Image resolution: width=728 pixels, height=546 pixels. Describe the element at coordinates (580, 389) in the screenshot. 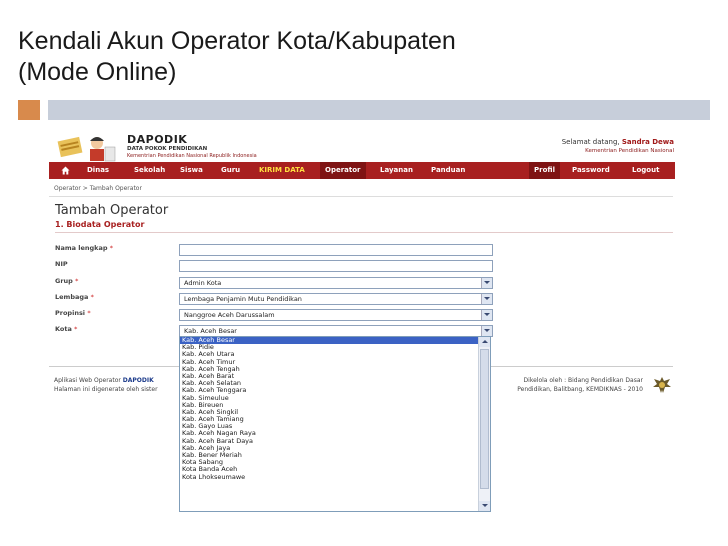

I see `footer-org-line: Pendidikan, Balitbang, KEMDIKNAS - 2010` at that location.